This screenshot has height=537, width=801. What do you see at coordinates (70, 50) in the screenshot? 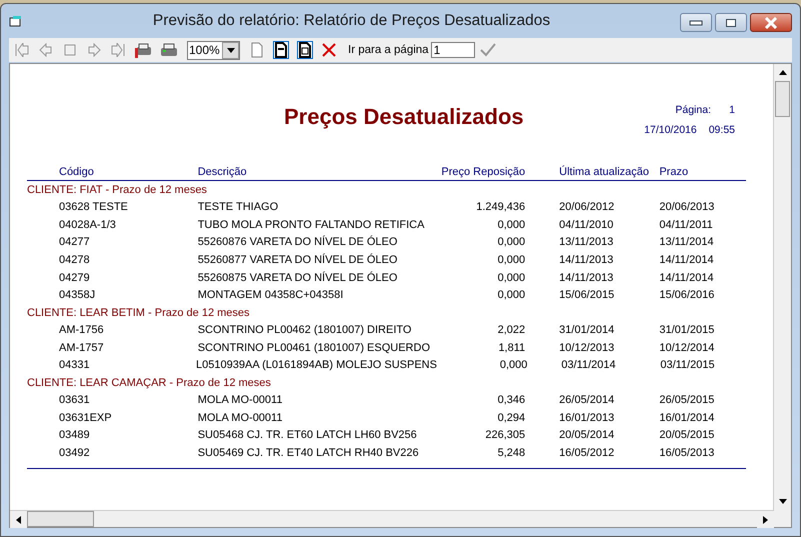
I see `stop-icon` at bounding box center [70, 50].